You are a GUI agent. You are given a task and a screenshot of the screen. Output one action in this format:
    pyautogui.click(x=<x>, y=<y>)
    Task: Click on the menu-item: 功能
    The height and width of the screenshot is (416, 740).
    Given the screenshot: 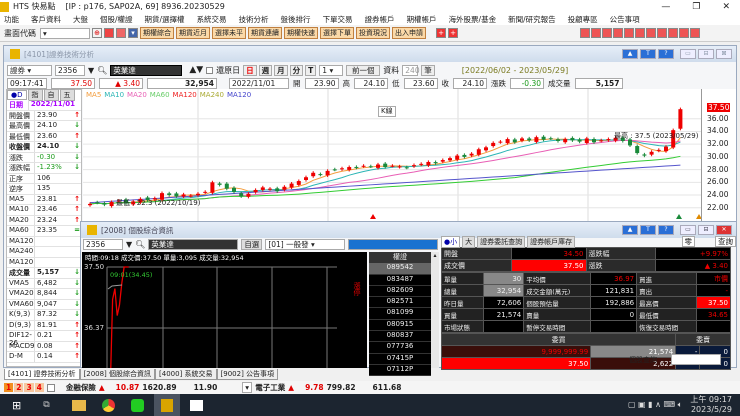 What is the action you would take?
    pyautogui.click(x=11, y=19)
    